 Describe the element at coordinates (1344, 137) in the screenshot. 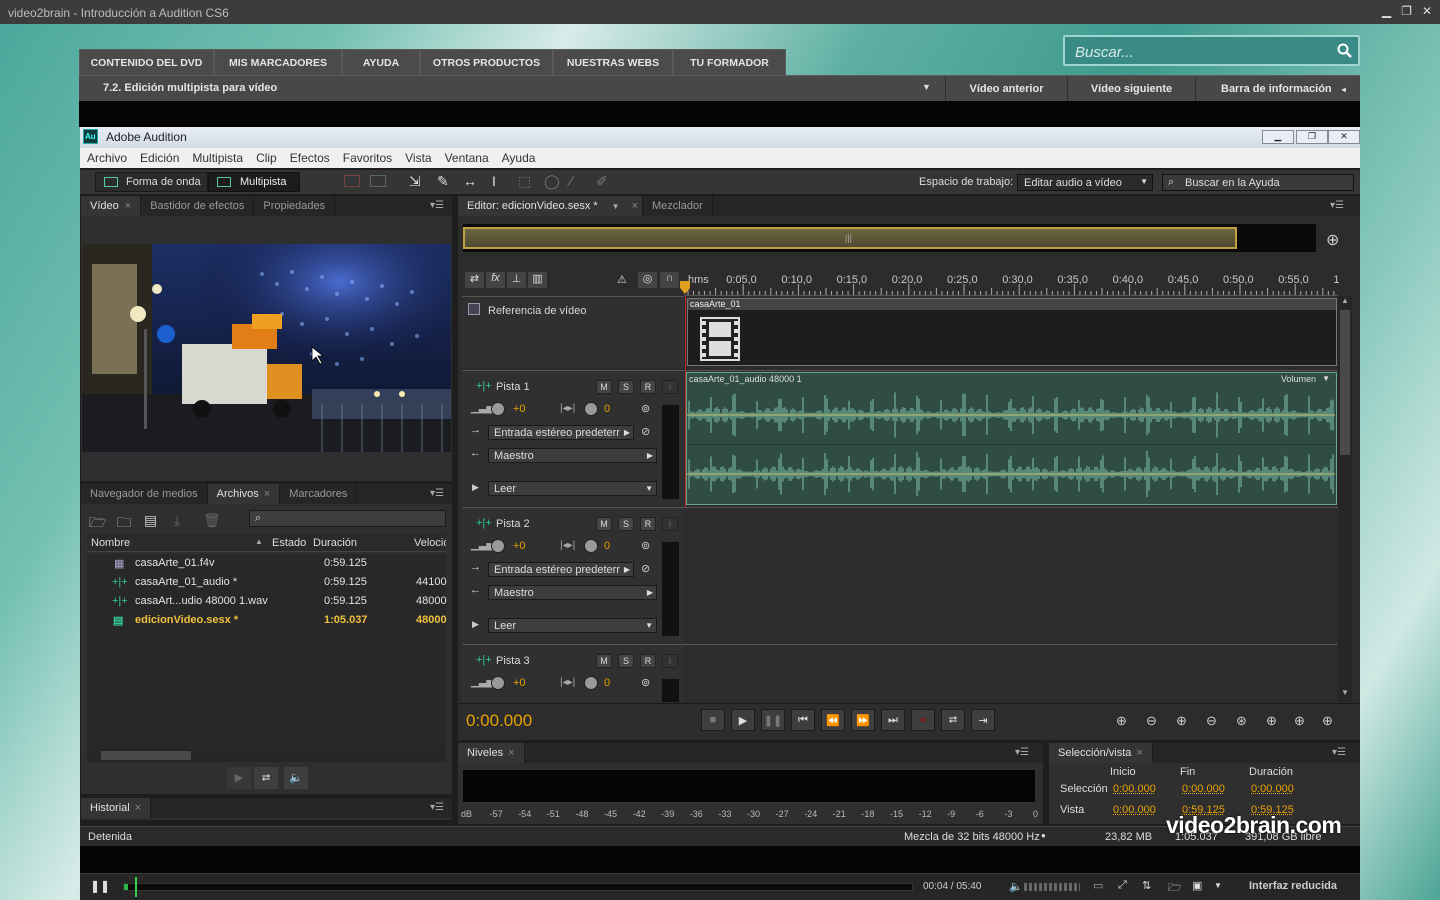

I see `au-close-button: ✕` at that location.